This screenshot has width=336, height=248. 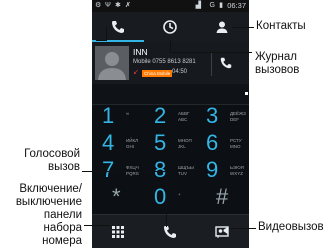 What do you see at coordinates (108, 142) in the screenshot?
I see `key-digit: 4` at bounding box center [108, 142].